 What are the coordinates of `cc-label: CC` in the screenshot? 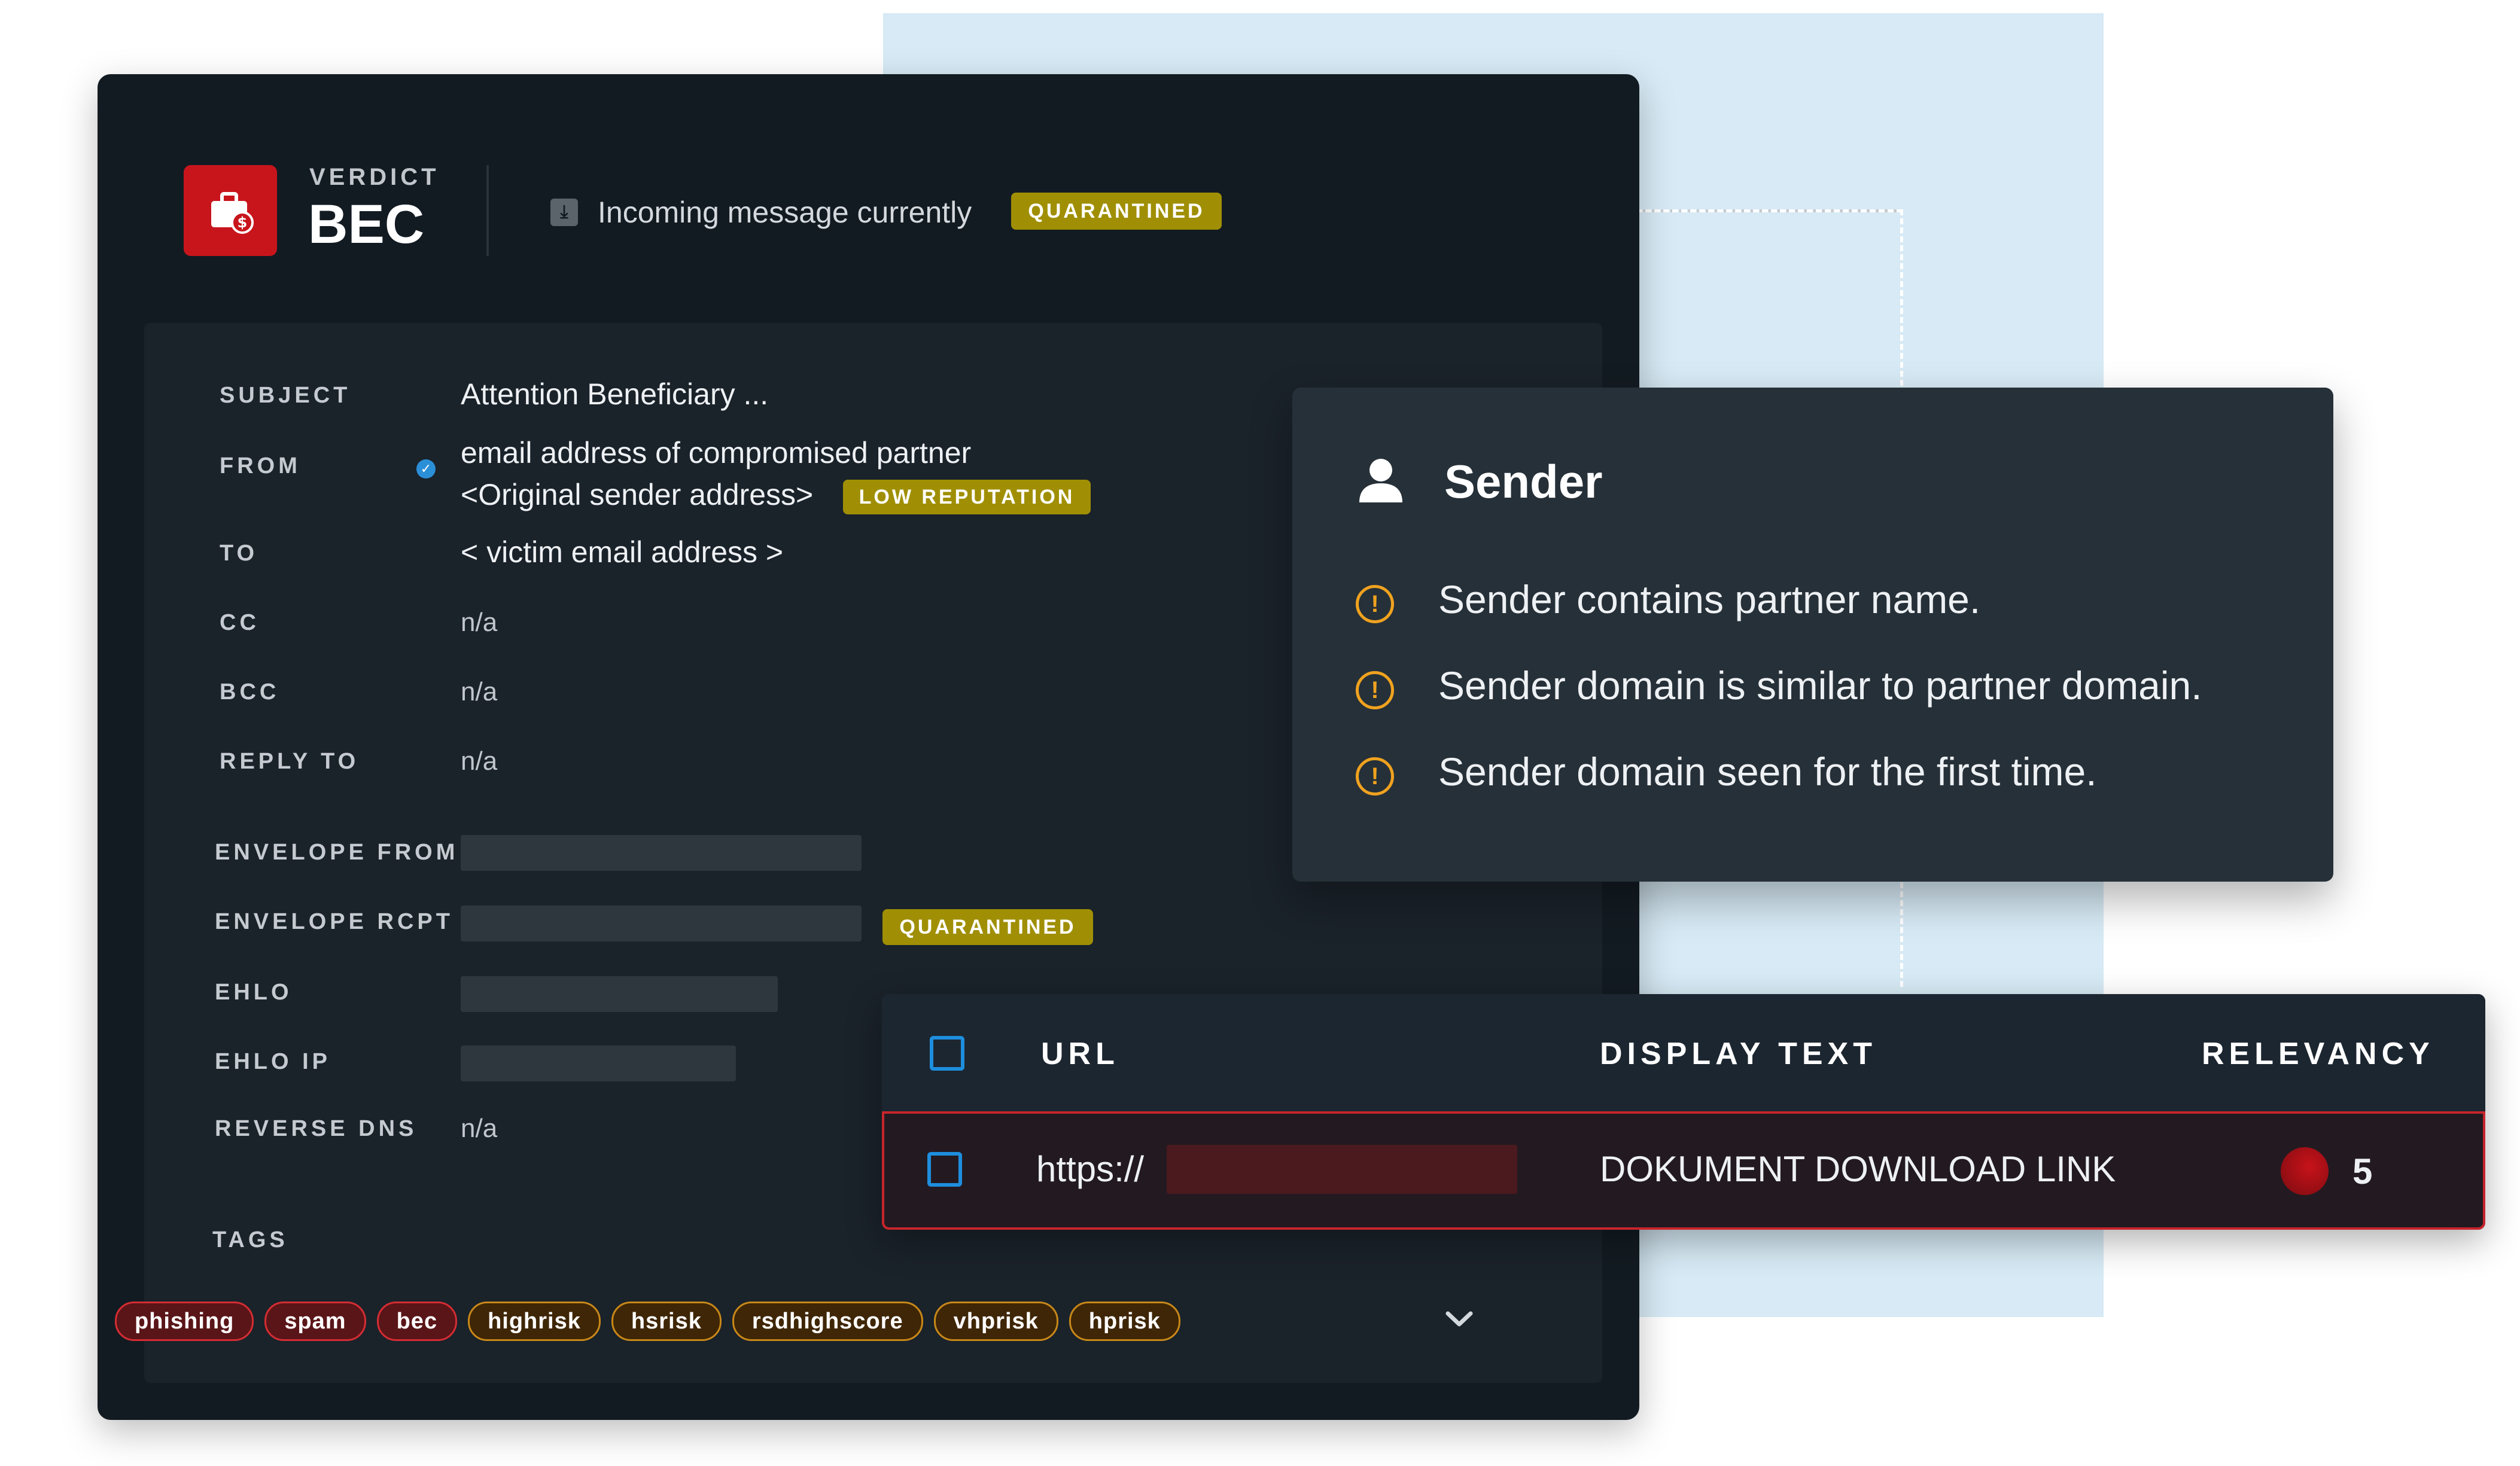 It's located at (240, 622).